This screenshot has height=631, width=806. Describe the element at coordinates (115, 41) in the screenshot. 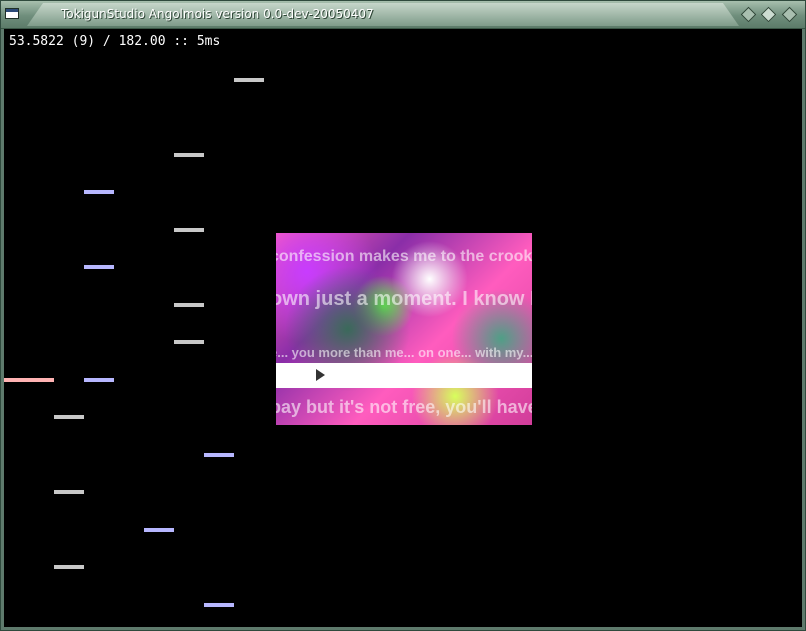

I see `status-readout: 53.5822 (9) / 182.00 :: 5ms` at that location.